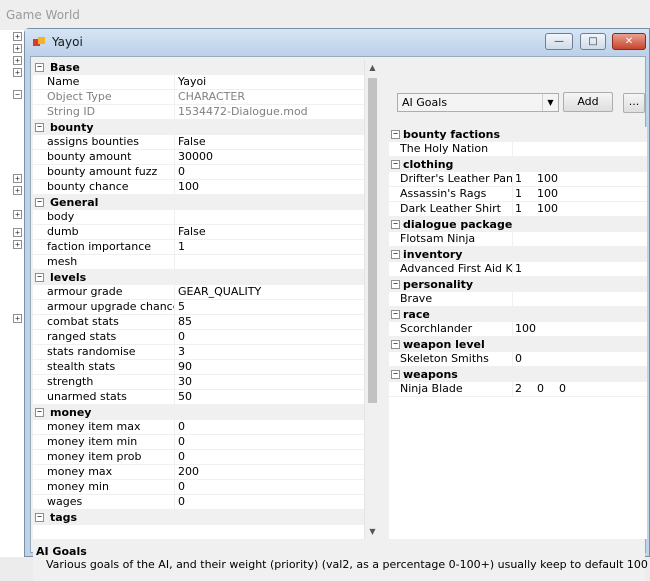  I want to click on maximize-button: □, so click(593, 41).